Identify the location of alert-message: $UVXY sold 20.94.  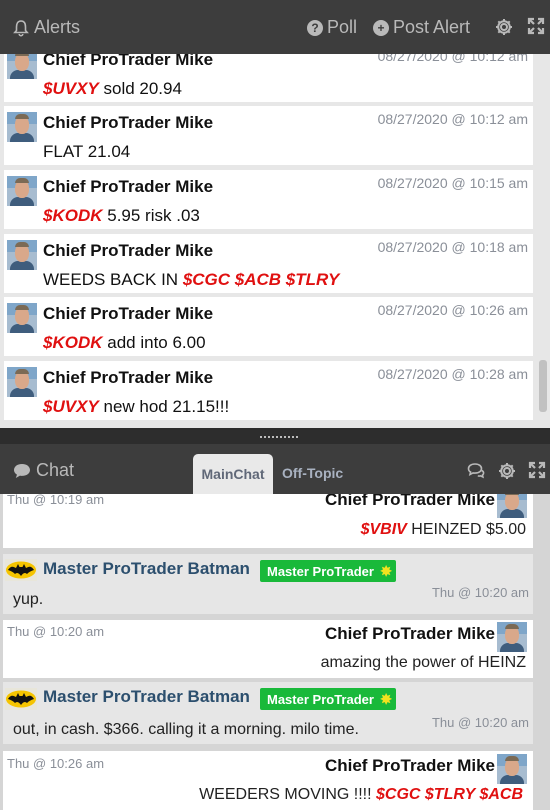
(112, 89).